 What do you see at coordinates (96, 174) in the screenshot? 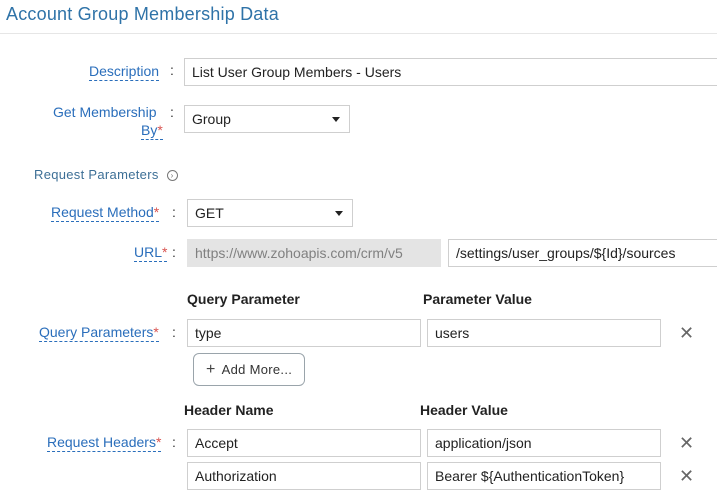
I see `section-label: Request Parameters` at bounding box center [96, 174].